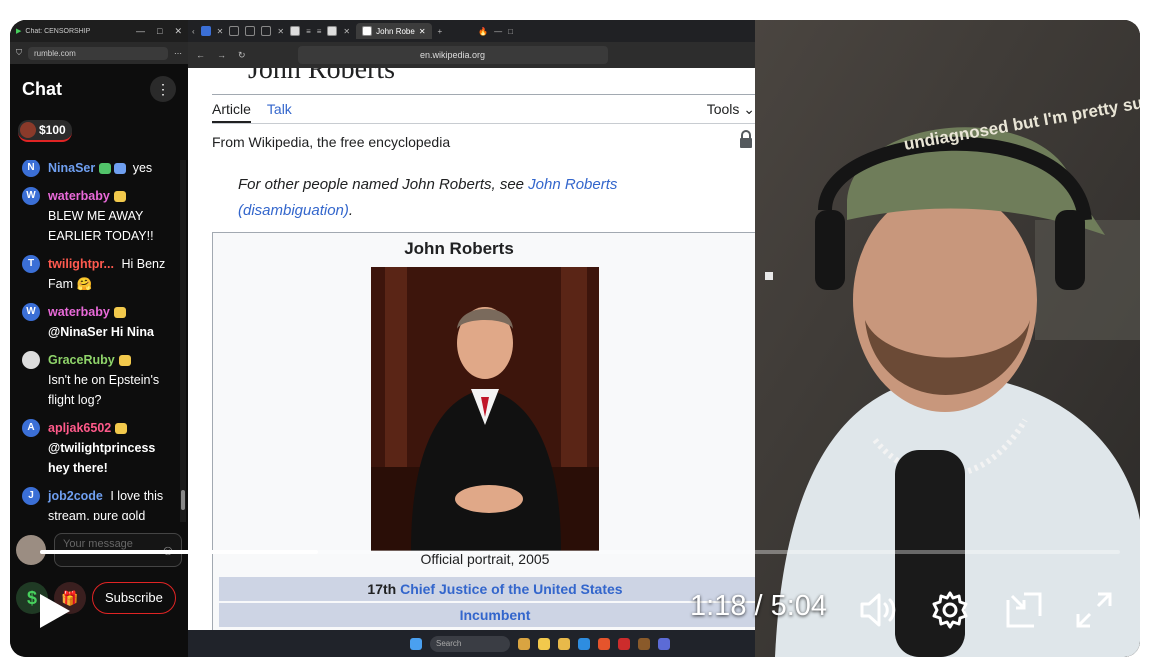 This screenshot has width=1150, height=670. Describe the element at coordinates (142, 168) in the screenshot. I see `chat-text: yes` at that location.